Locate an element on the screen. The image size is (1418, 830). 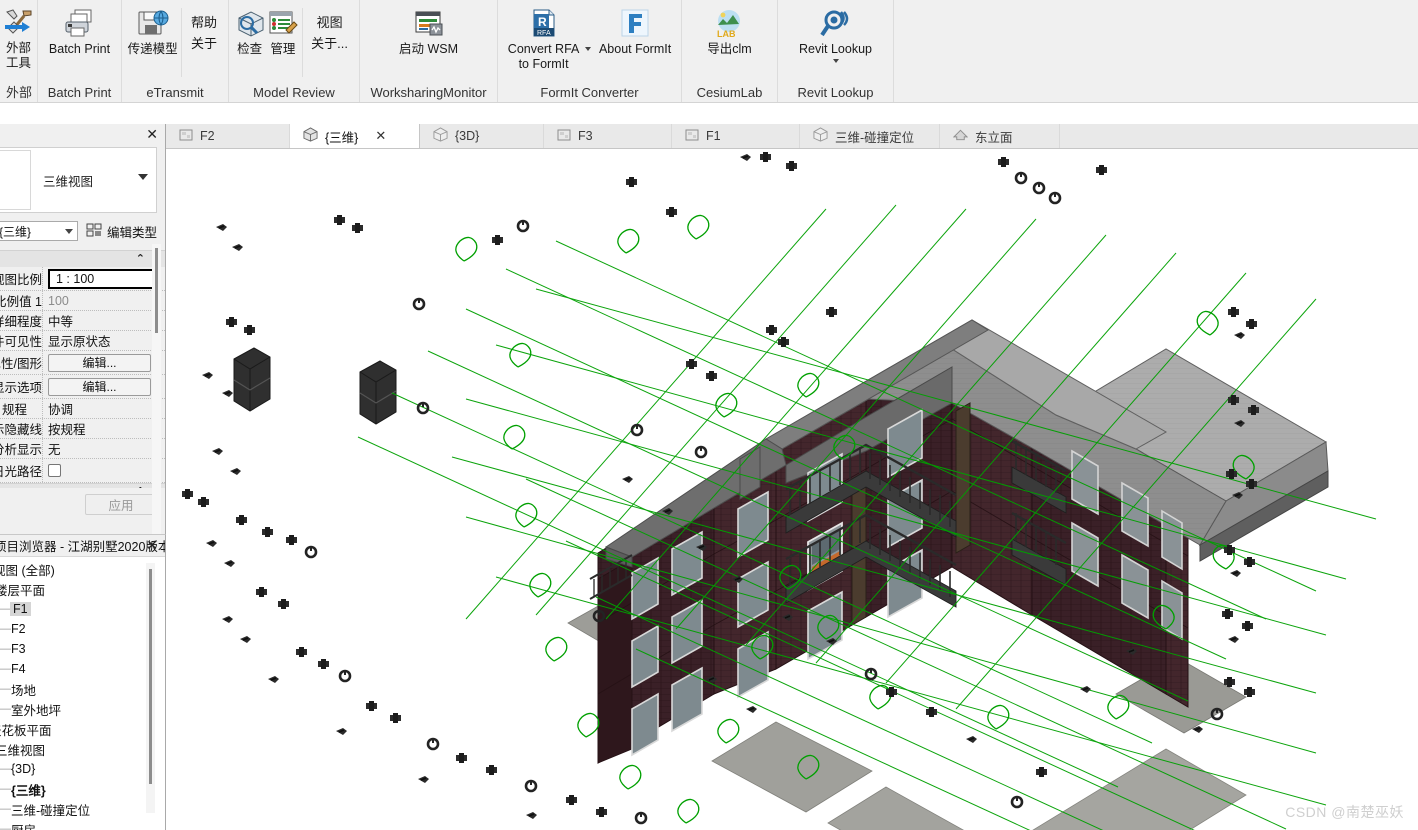
properties-scrollbar is located at coordinates (156, 389).